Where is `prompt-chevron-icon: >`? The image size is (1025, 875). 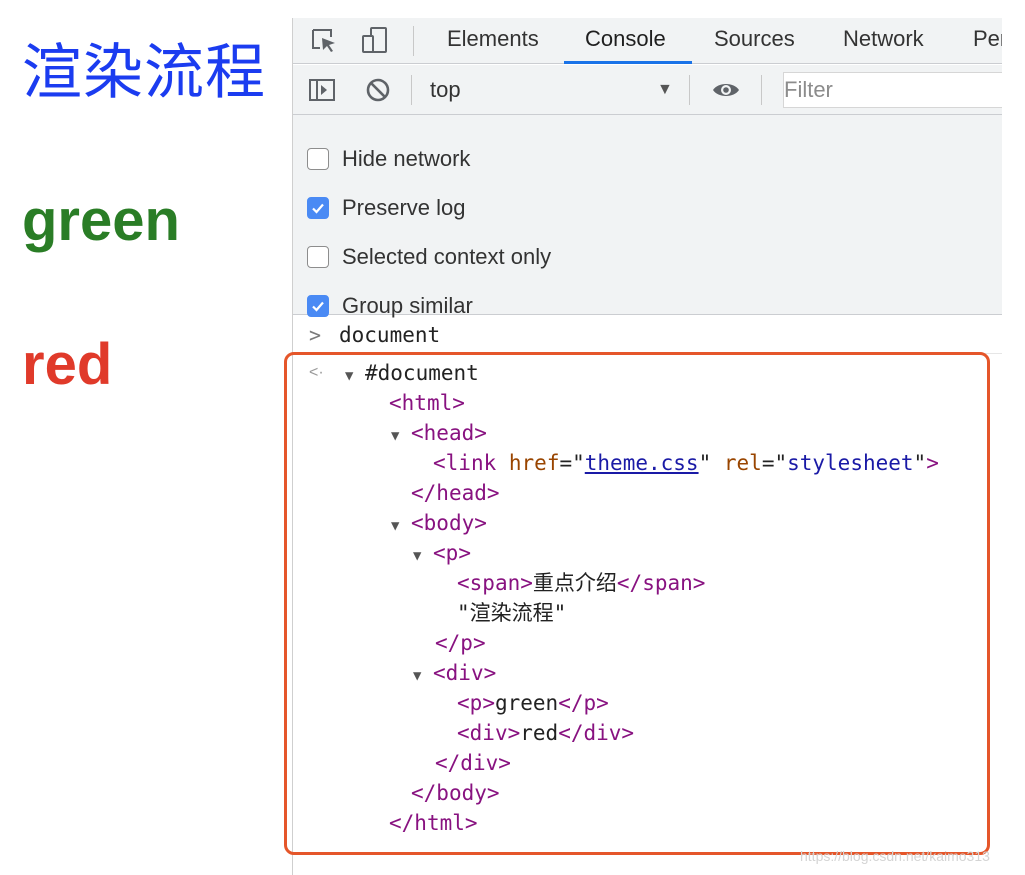
prompt-chevron-icon: > is located at coordinates (315, 335).